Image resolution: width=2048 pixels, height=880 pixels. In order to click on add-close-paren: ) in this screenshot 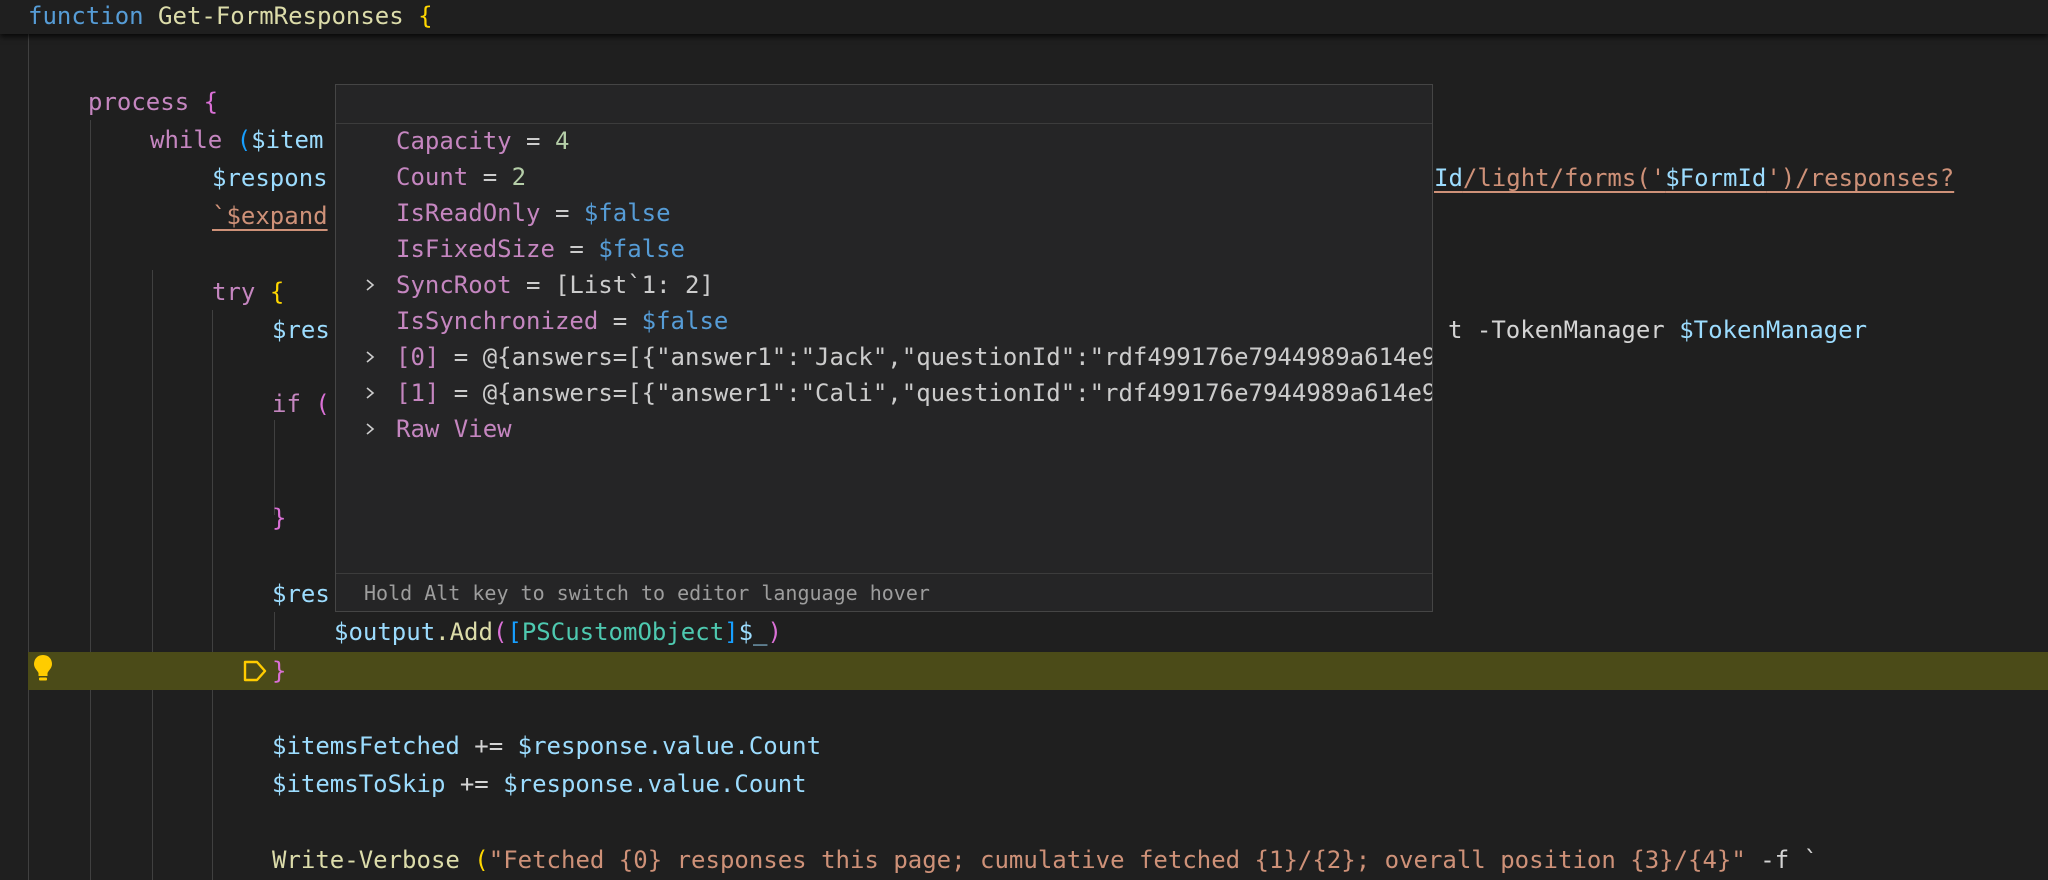, I will do `click(774, 632)`.